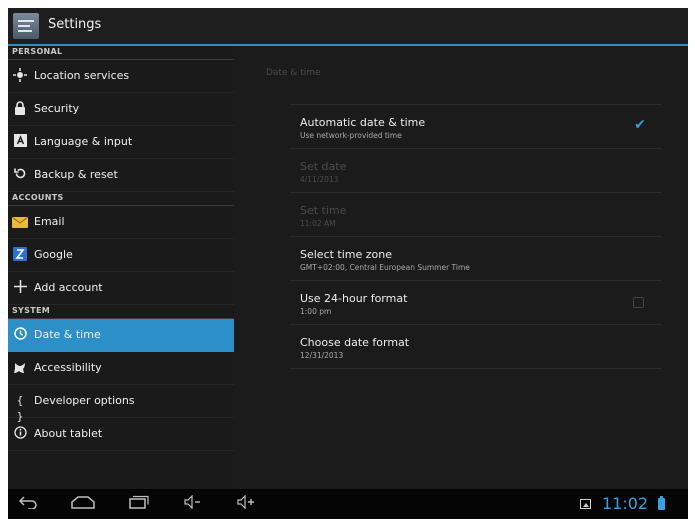 The height and width of the screenshot is (523, 695). I want to click on pref-title: Choose date format, so click(355, 342).